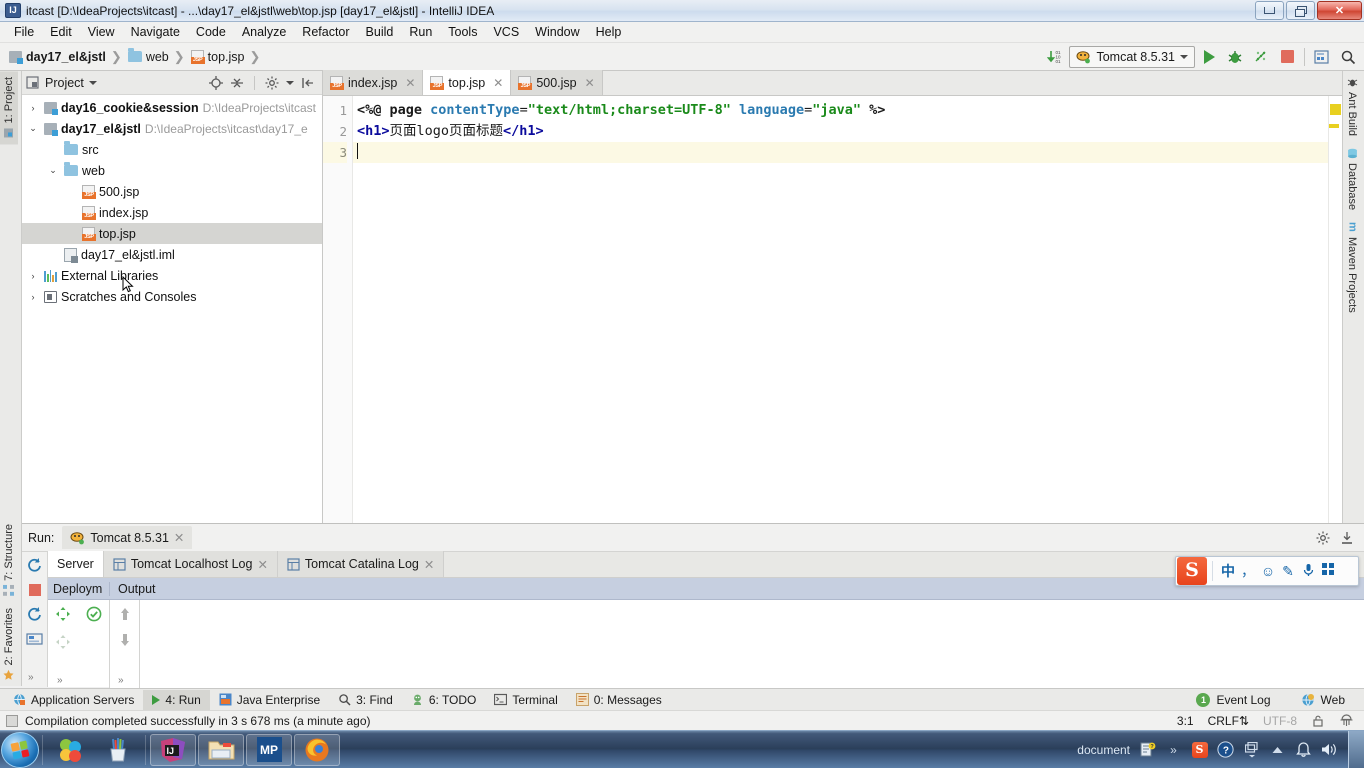 This screenshot has width=1364, height=768. Describe the element at coordinates (1132, 56) in the screenshot. I see `run-configuration-selector: Tomcat 8.5.31` at that location.